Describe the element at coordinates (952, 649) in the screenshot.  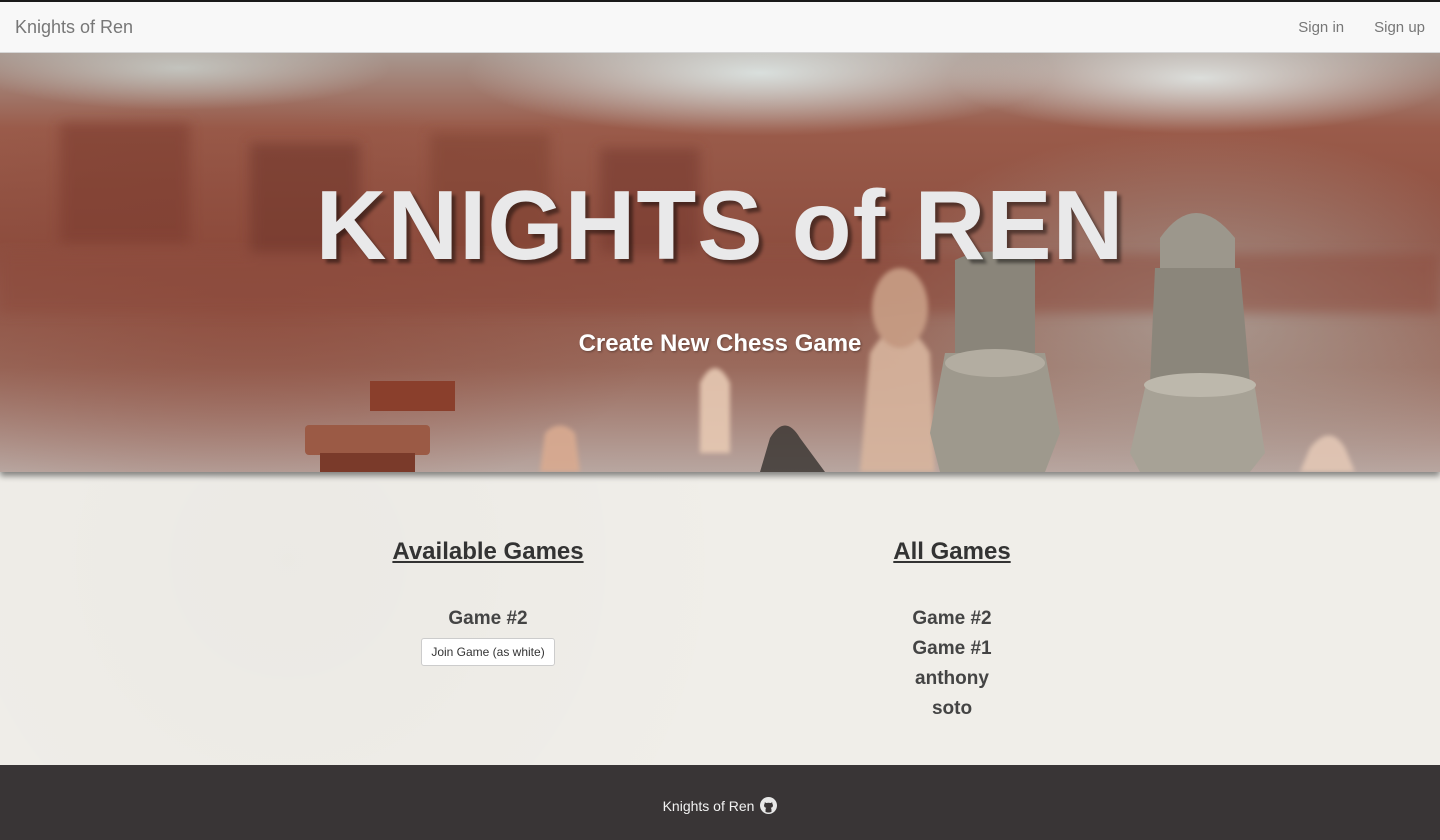
I see `all-games-item: Game #1` at that location.